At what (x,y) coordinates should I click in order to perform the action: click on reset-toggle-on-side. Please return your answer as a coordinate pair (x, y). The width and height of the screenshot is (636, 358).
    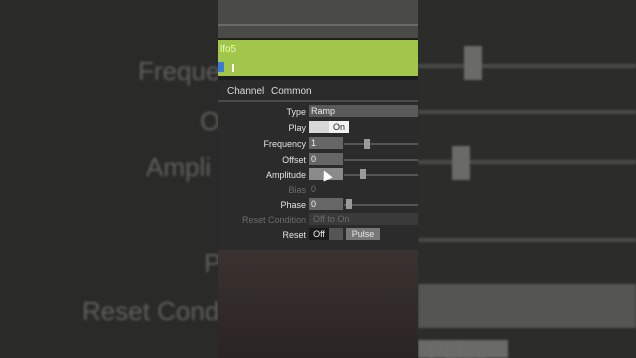
    Looking at the image, I should click on (336, 234).